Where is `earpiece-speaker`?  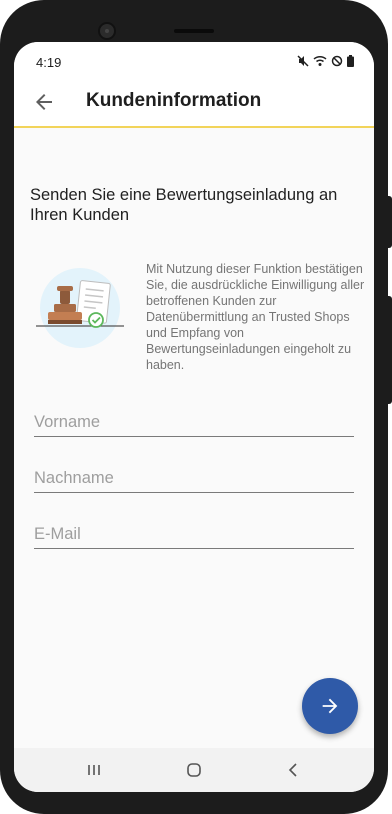 earpiece-speaker is located at coordinates (194, 31).